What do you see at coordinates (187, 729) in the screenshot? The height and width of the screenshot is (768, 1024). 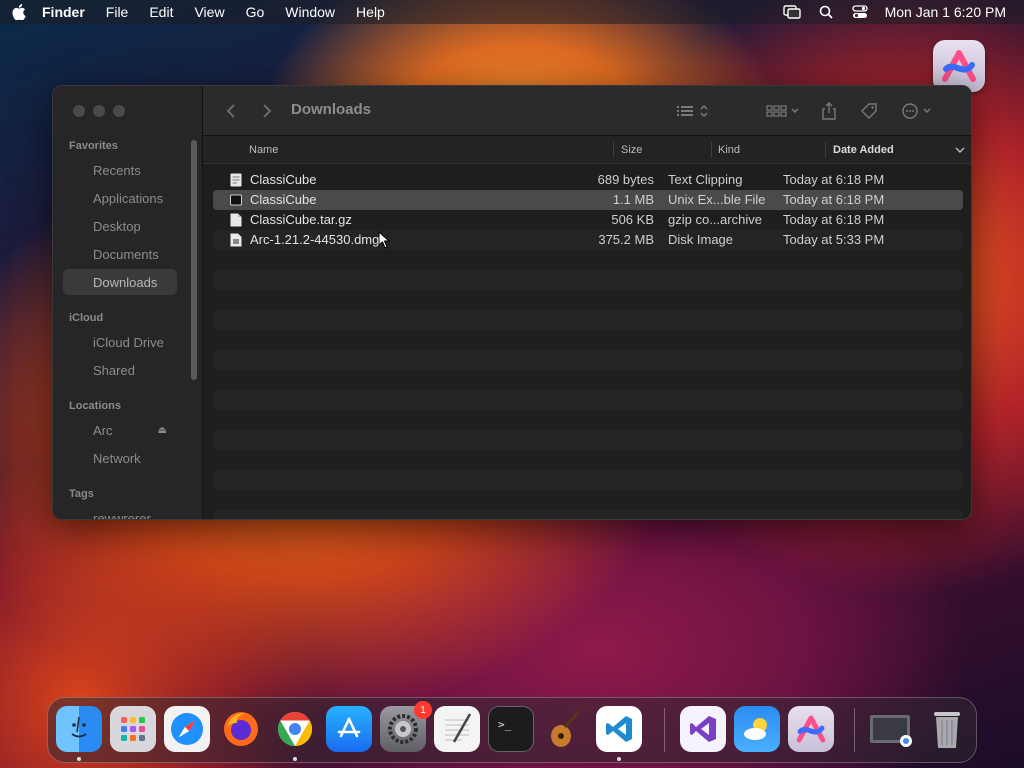 I see `dock-safari-icon` at bounding box center [187, 729].